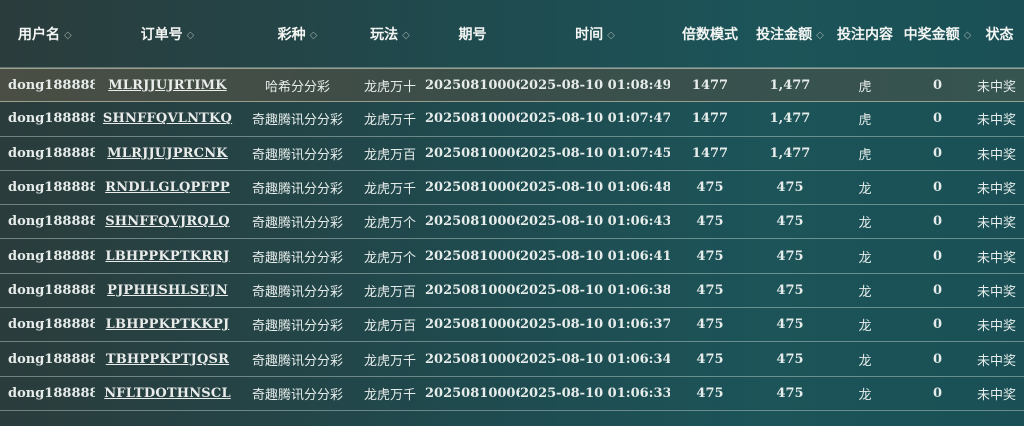 Image resolution: width=1024 pixels, height=426 pixels. I want to click on cell-order: NFLTDOTHNSCL, so click(167, 393).